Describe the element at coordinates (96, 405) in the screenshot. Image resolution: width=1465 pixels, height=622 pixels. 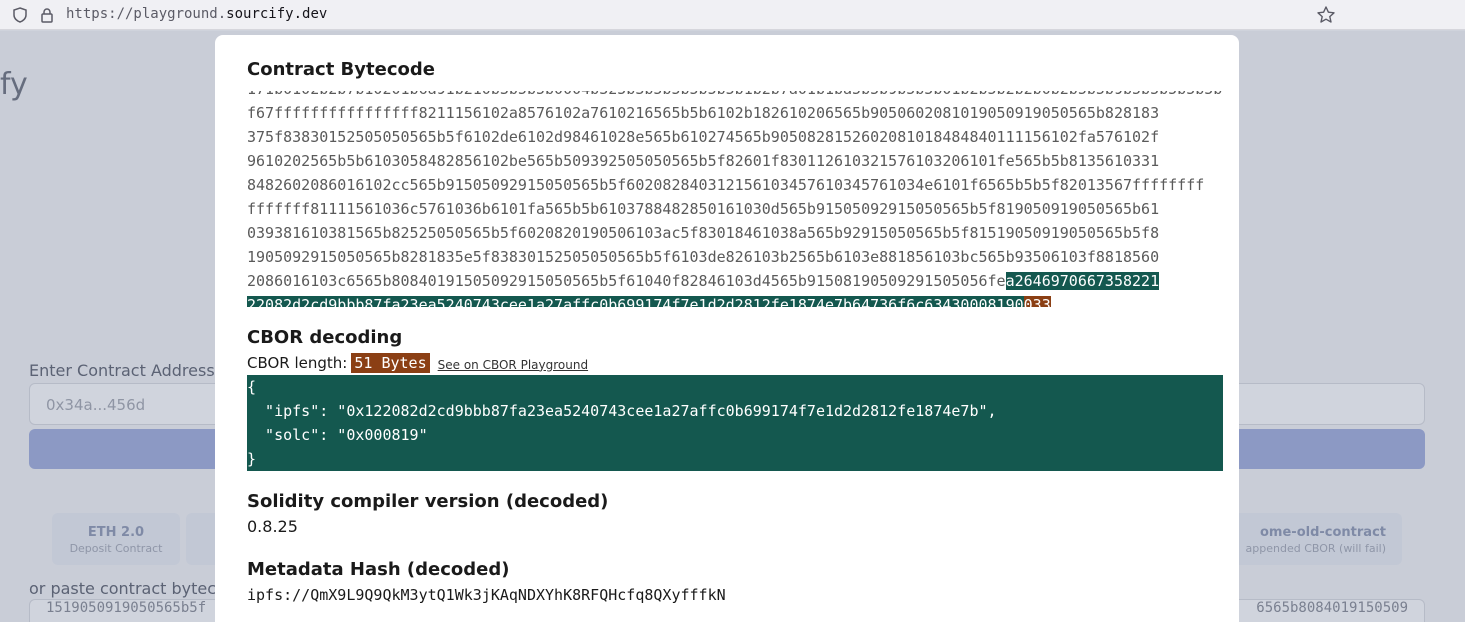
I see `contract-address-placeholder: 0x34a...456d` at that location.